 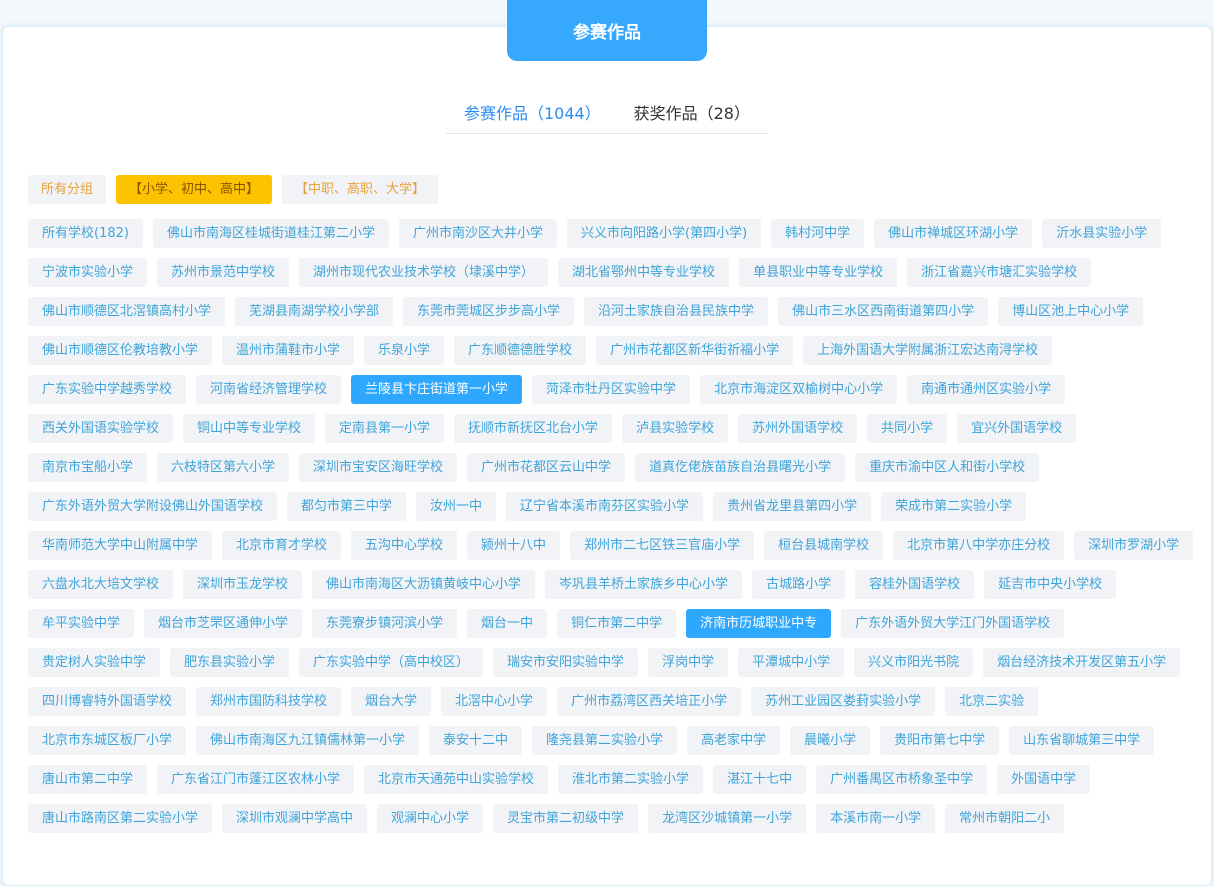 What do you see at coordinates (477, 233) in the screenshot?
I see `school-tag: 广州市南沙区大井小学` at bounding box center [477, 233].